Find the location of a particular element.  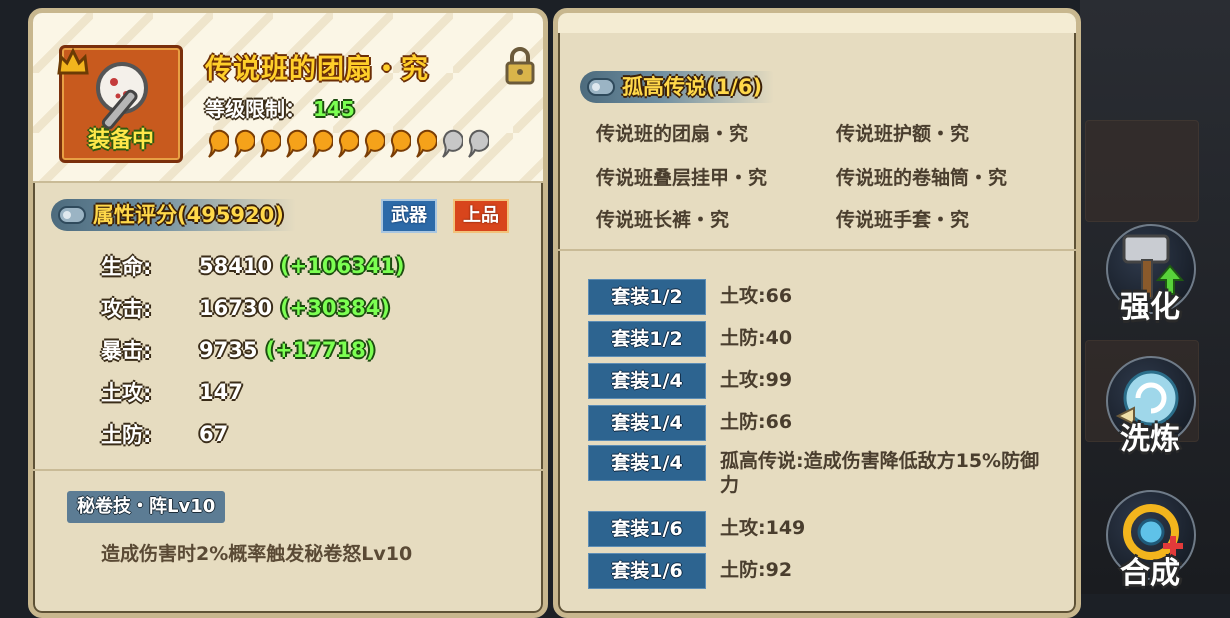

stat-row: 土防: 67 is located at coordinates (164, 434).